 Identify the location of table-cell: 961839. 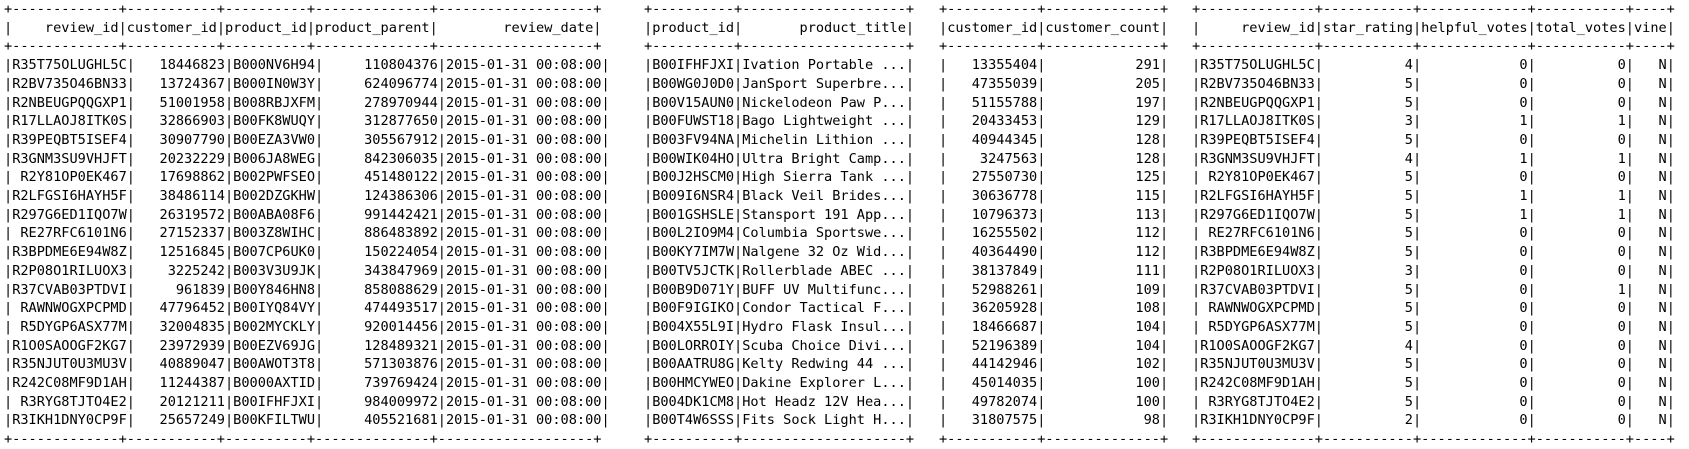
(179, 289).